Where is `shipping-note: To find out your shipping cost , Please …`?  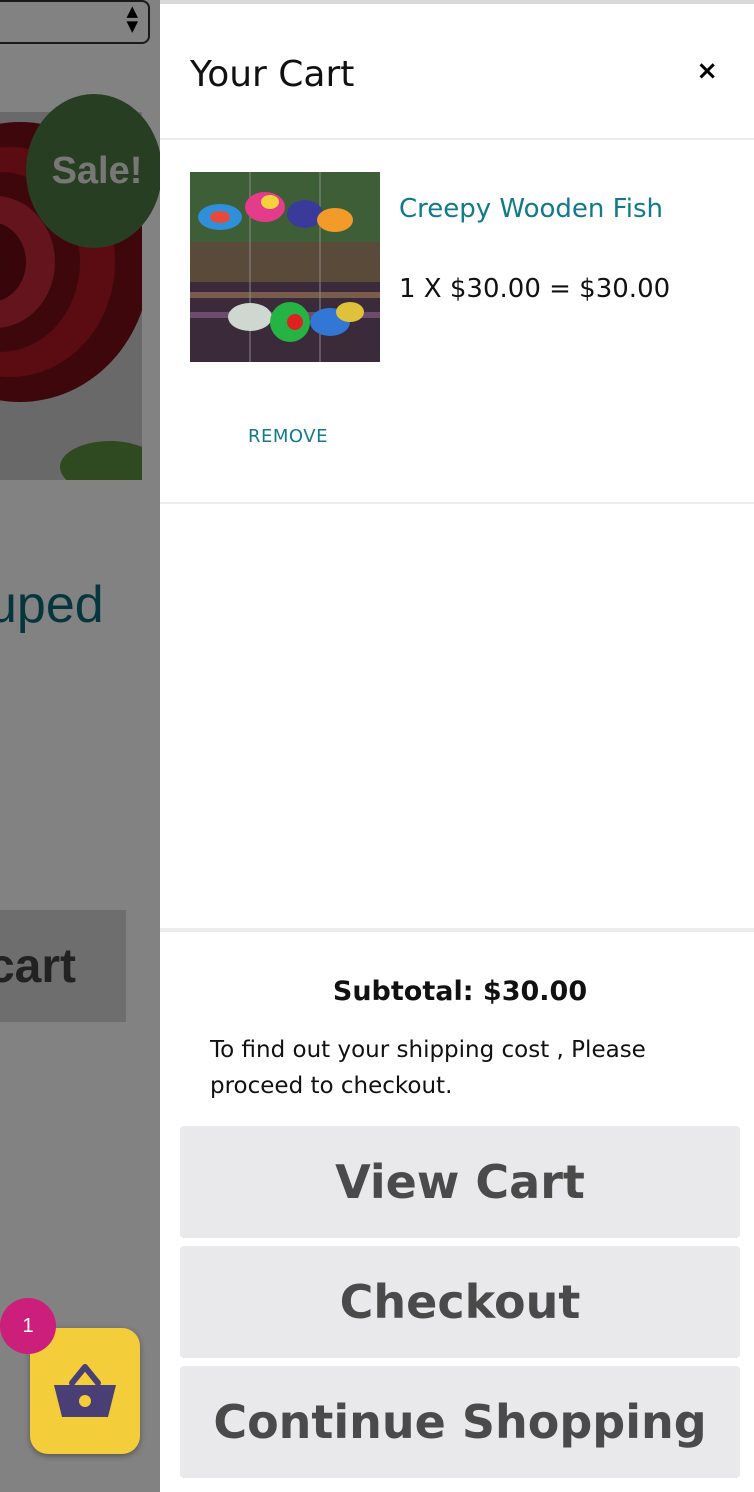
shipping-note: To find out your shipping cost , Please … is located at coordinates (428, 1068).